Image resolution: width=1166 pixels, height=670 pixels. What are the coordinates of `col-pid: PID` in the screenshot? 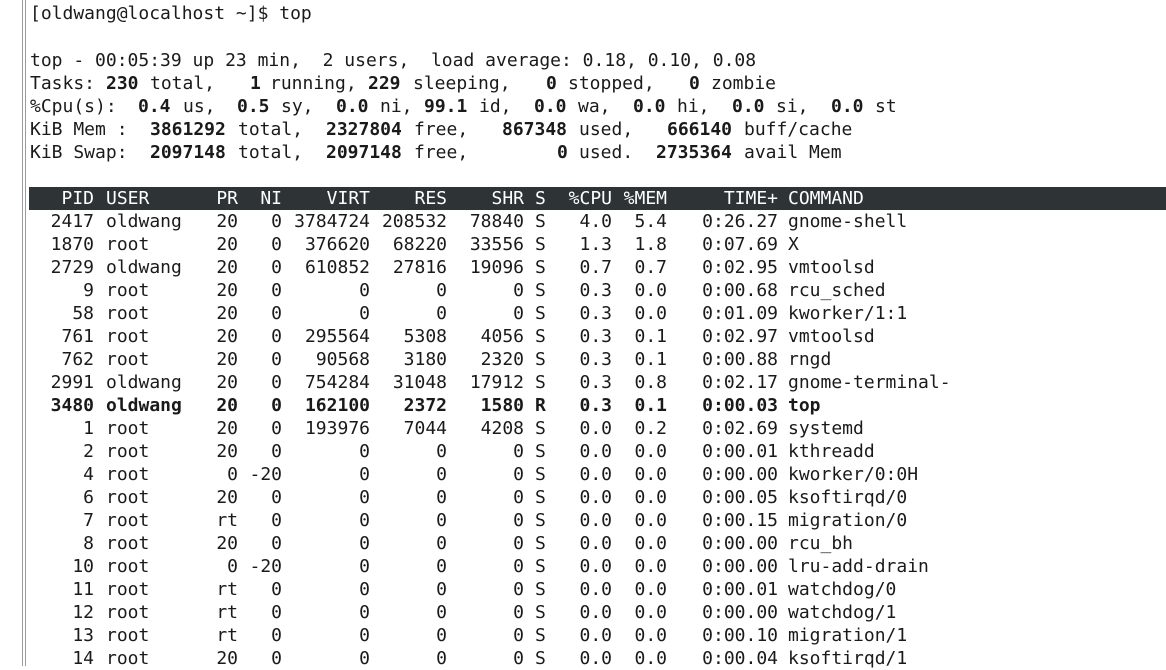 It's located at (62, 198).